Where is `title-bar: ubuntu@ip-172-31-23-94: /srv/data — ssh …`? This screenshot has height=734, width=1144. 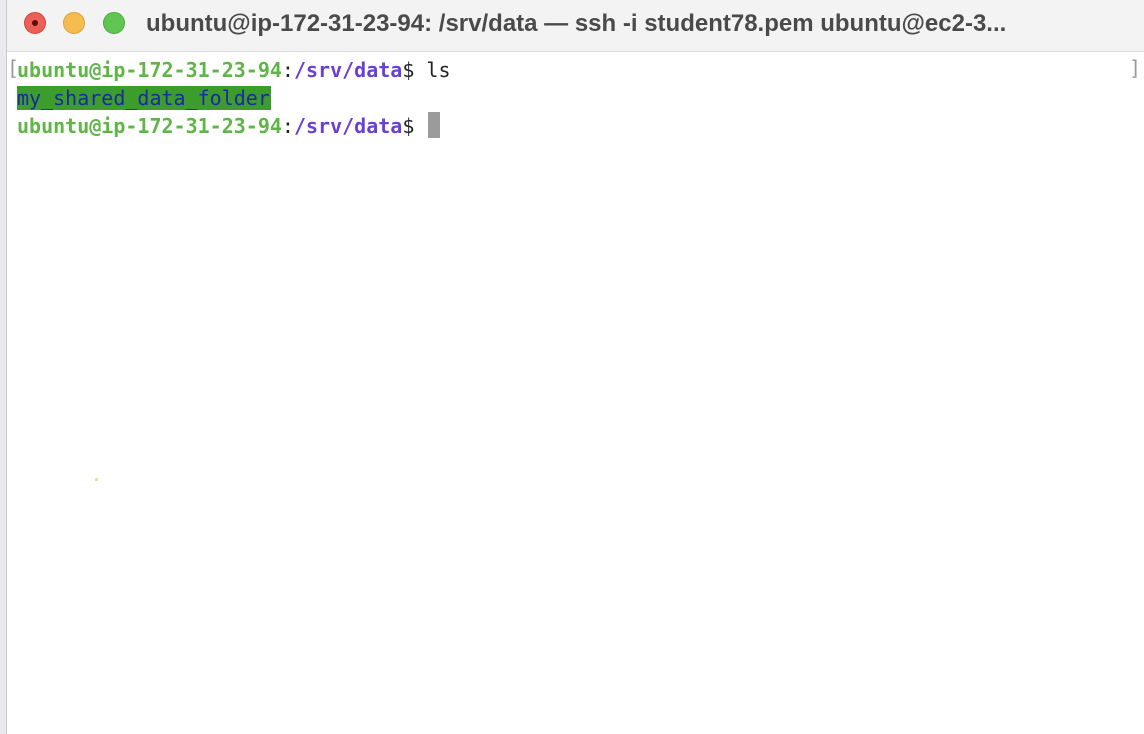
title-bar: ubuntu@ip-172-31-23-94: /srv/data — ssh … is located at coordinates (575, 26).